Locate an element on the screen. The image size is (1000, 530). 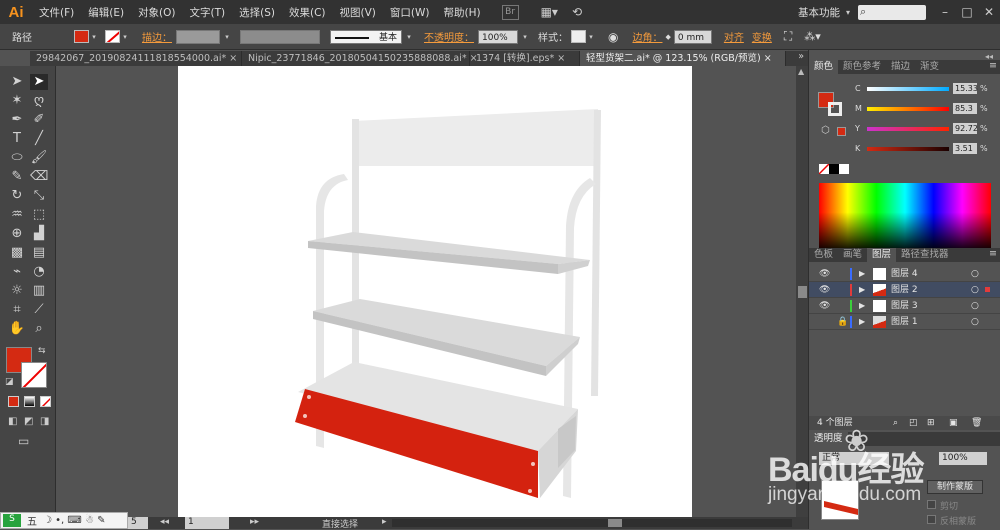
ellipse-tool-icon: ⬭ is located at coordinates (17, 158).